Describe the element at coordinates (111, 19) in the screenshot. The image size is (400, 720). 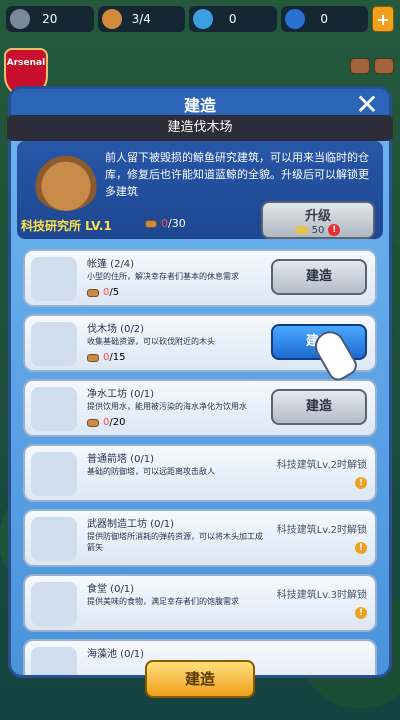
I see `person-icon` at that location.